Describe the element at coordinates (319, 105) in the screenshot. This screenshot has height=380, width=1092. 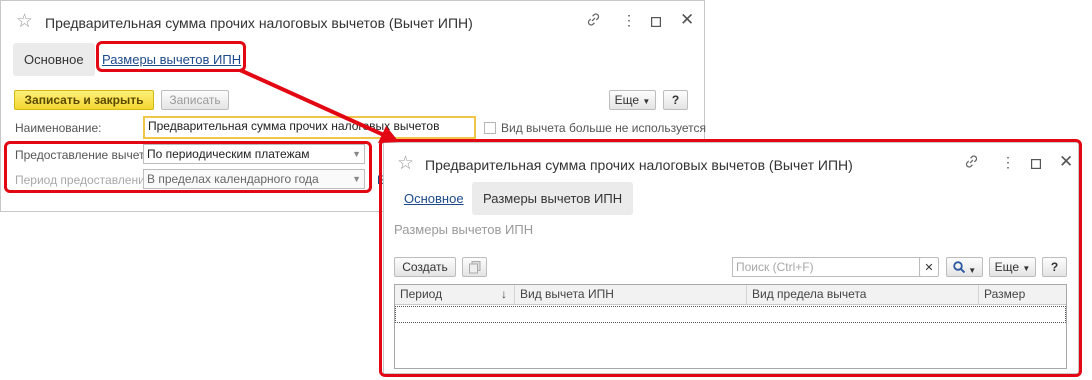
I see `pointer-arrow` at that location.